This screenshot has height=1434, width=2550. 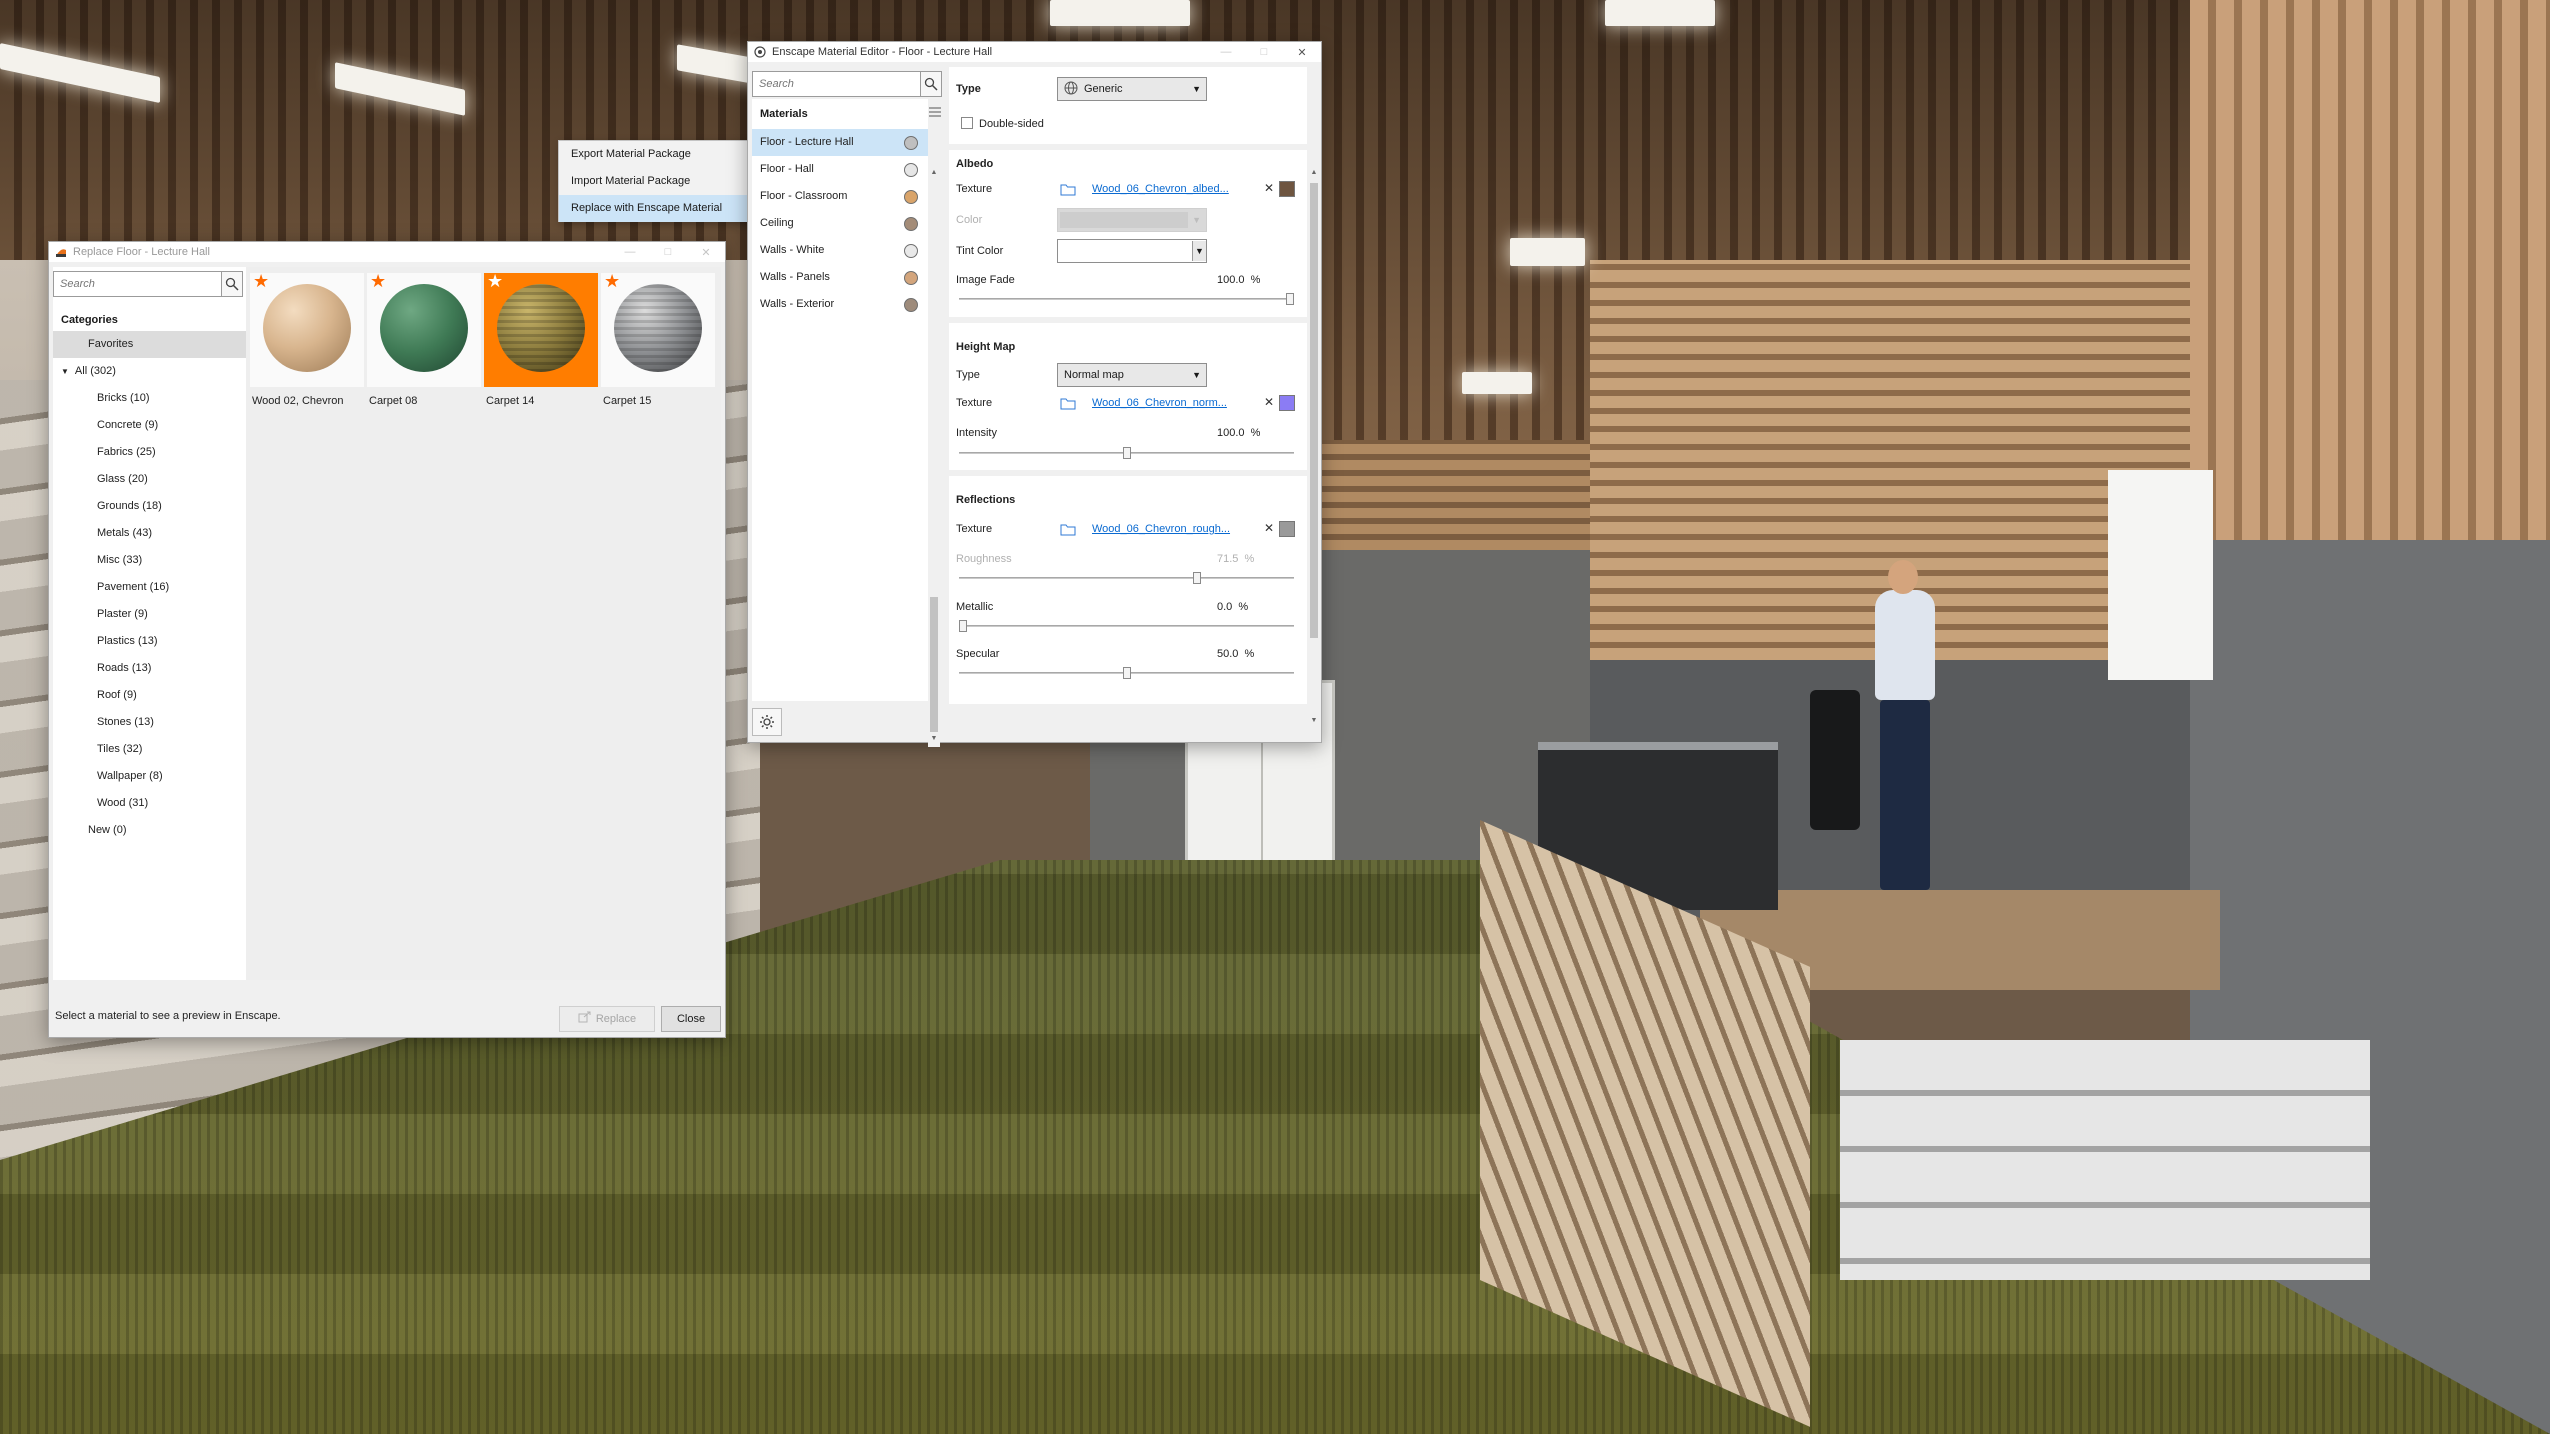 I want to click on material-tile-carpet-08: ★ Carpet 08, so click(x=424, y=344).